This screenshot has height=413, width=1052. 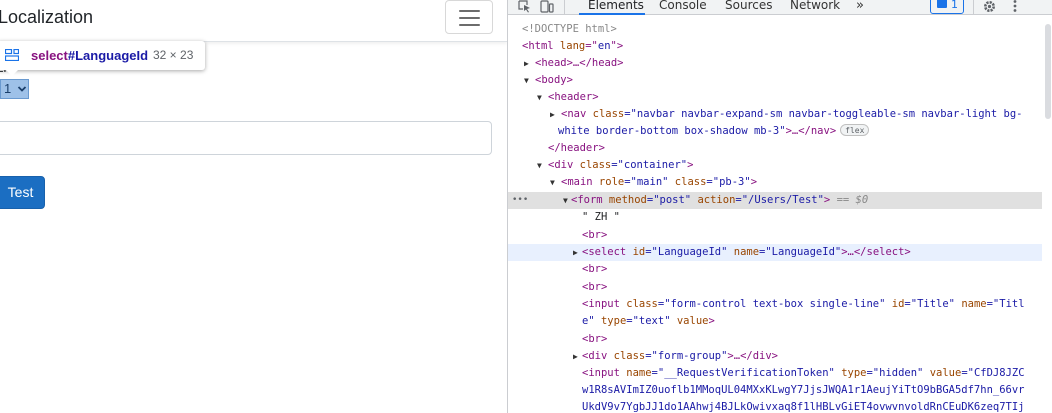 What do you see at coordinates (601, 373) in the screenshot?
I see `tag-name: <input` at bounding box center [601, 373].